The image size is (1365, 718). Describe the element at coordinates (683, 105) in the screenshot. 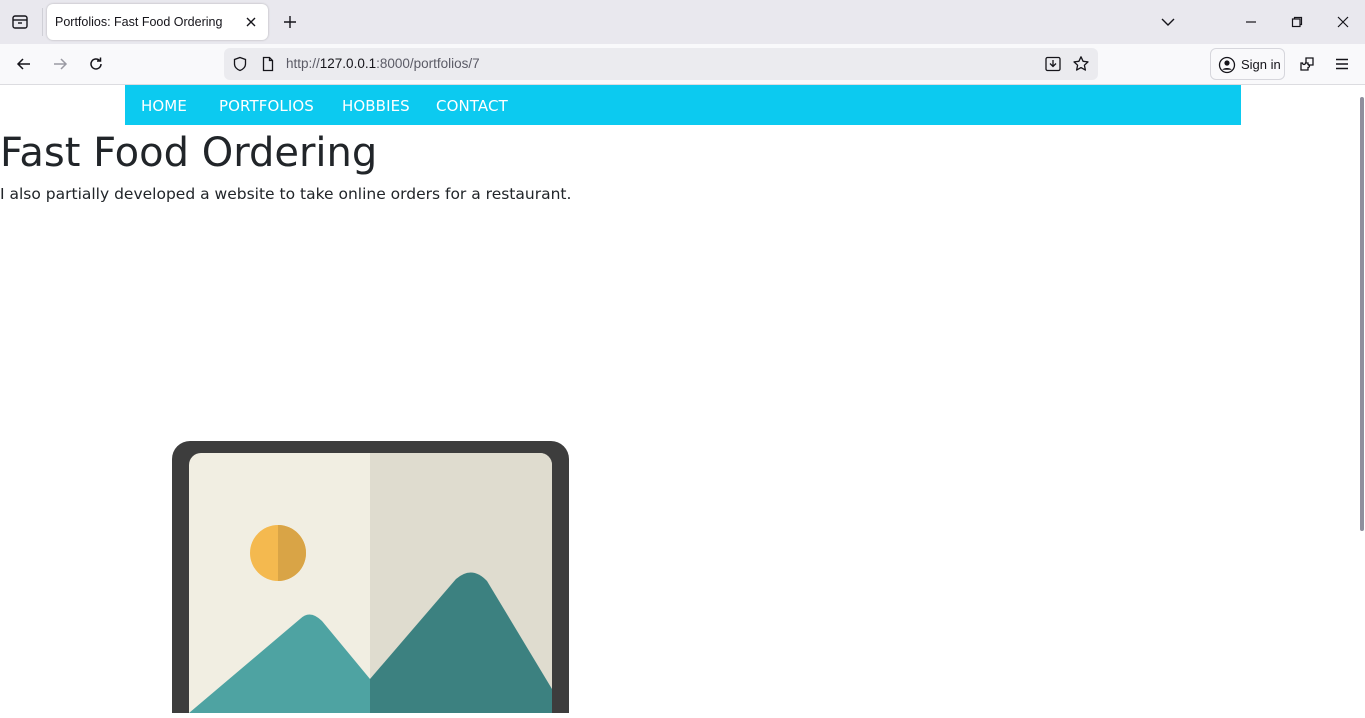

I see `site-navbar: HOME PORTFOLIOS HOBBIES CONTACT` at that location.